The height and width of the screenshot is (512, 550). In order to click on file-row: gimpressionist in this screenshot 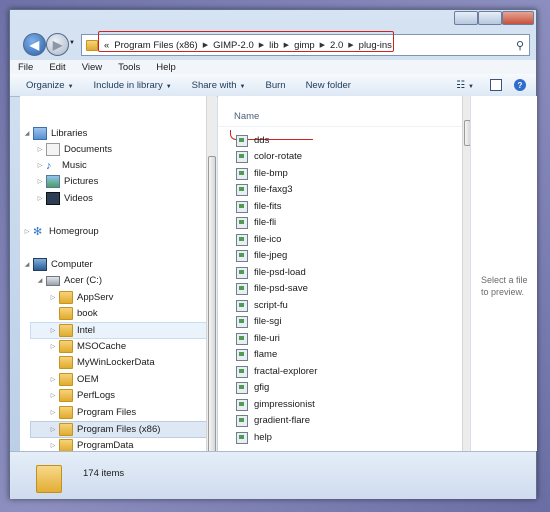, I will do `click(275, 404)`.